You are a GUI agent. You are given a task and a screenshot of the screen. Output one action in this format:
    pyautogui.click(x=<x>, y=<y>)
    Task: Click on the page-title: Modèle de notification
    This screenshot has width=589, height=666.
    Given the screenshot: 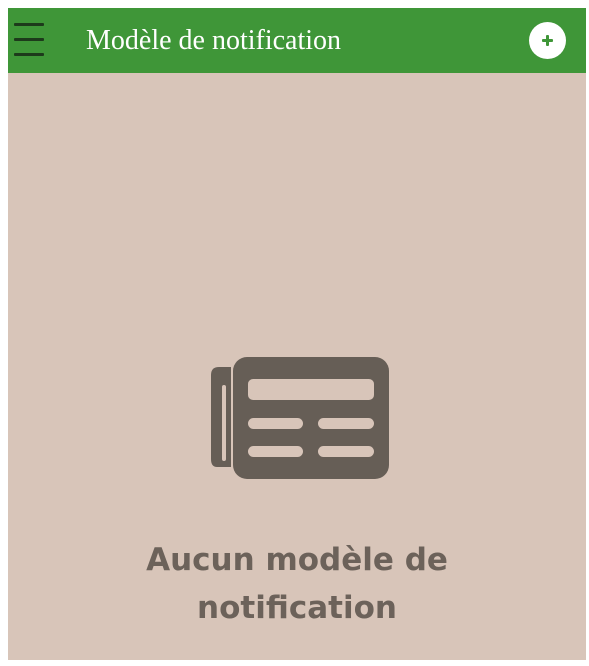 What is the action you would take?
    pyautogui.click(x=214, y=40)
    